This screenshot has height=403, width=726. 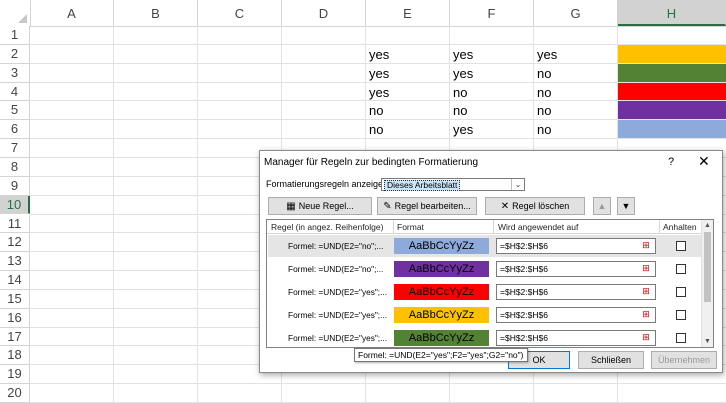 What do you see at coordinates (377, 92) in the screenshot?
I see `cell-e4: yes` at bounding box center [377, 92].